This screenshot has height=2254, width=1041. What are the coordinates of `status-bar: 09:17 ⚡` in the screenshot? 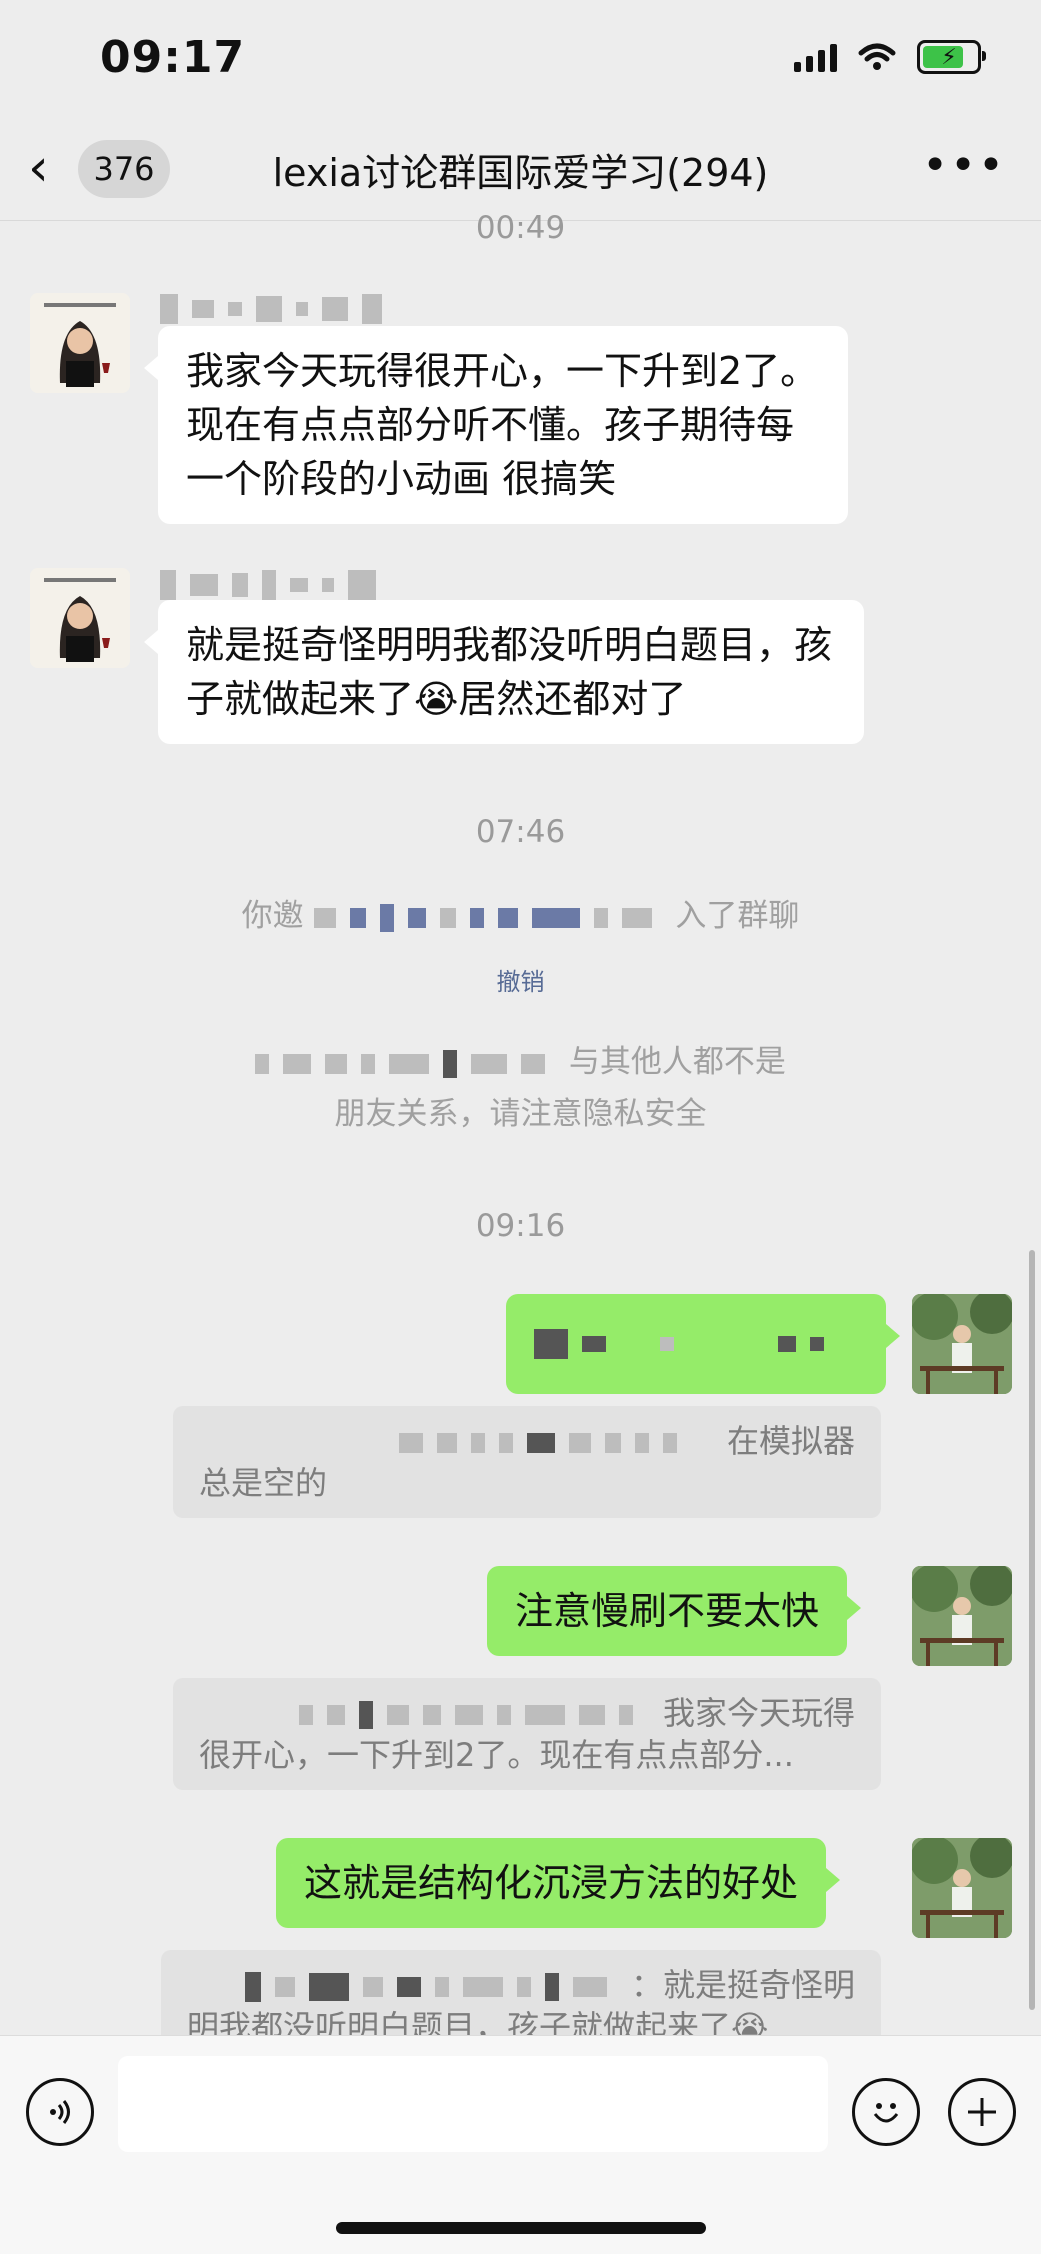 It's located at (520, 60).